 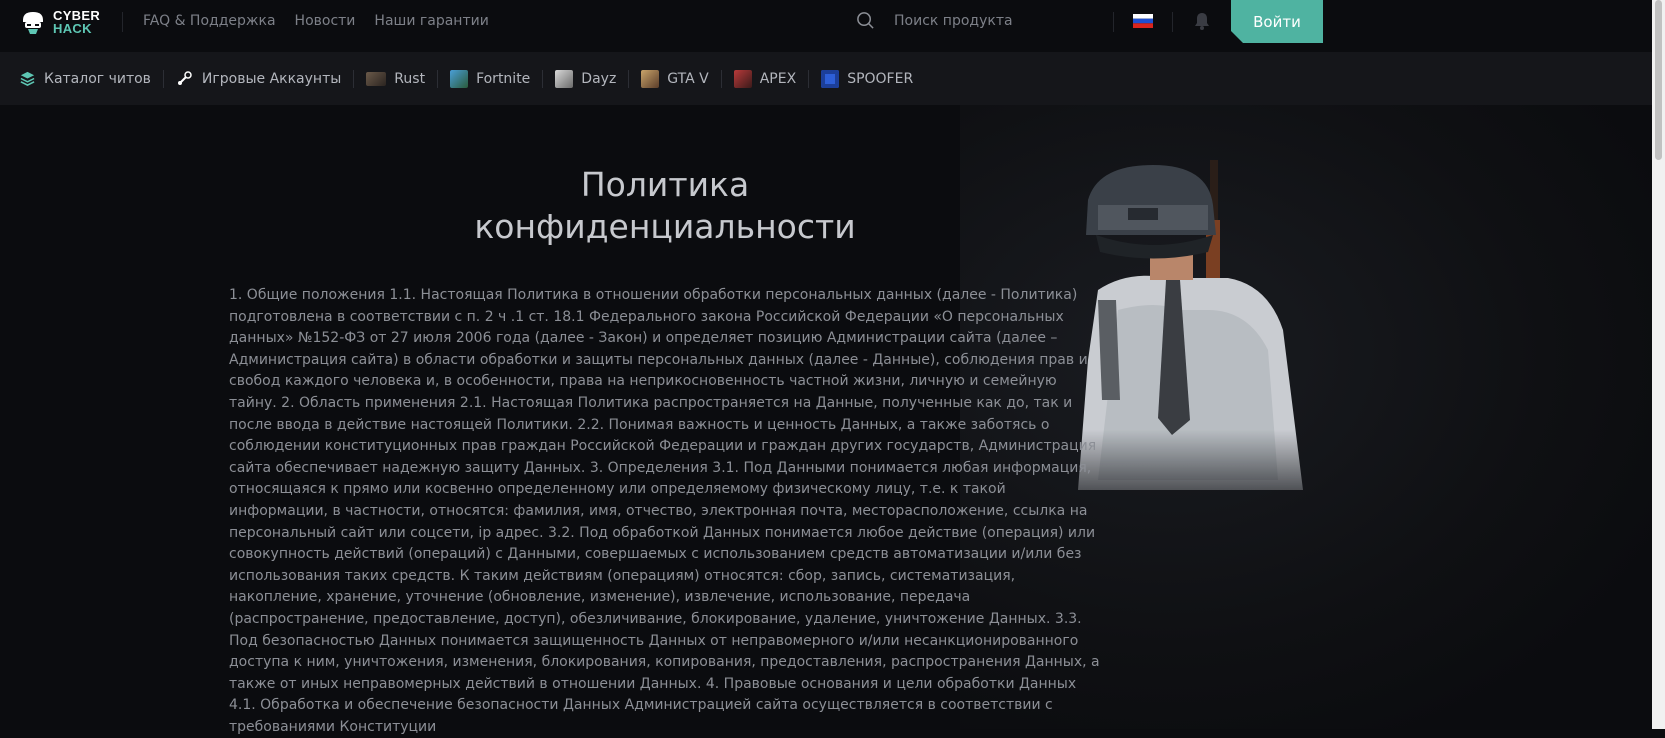 I want to click on category-label: GTA V, so click(x=688, y=78).